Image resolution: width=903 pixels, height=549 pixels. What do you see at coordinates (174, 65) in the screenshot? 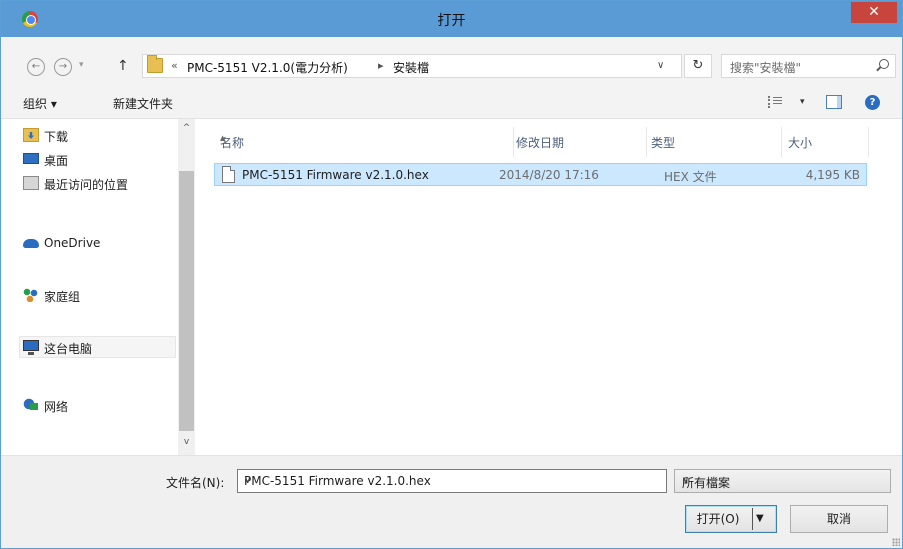
I see `breadcrumb-overflow: «` at bounding box center [174, 65].